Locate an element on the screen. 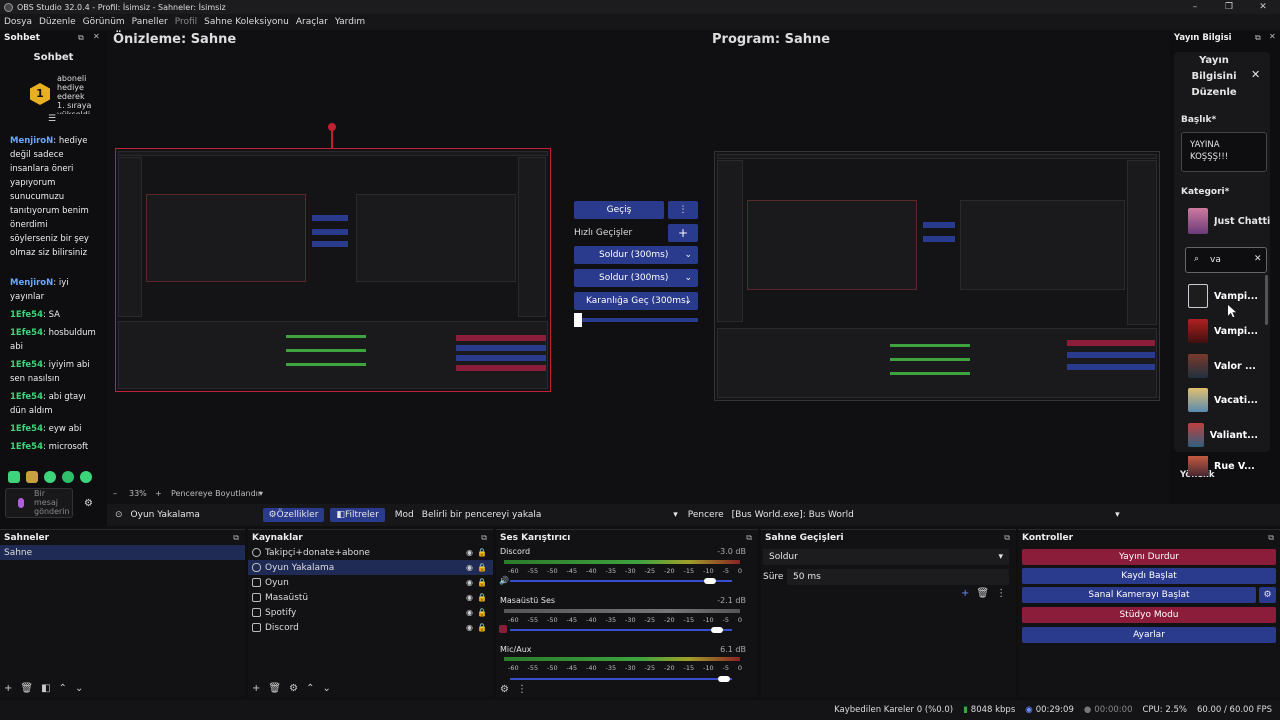 The width and height of the screenshot is (1280, 720). menu-scene-collection: Sahne Koleksiyonu is located at coordinates (246, 22).